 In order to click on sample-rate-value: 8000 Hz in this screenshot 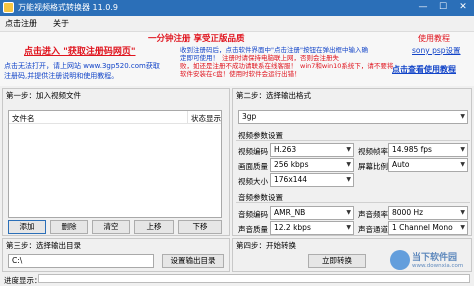, I will do `click(408, 212)`.